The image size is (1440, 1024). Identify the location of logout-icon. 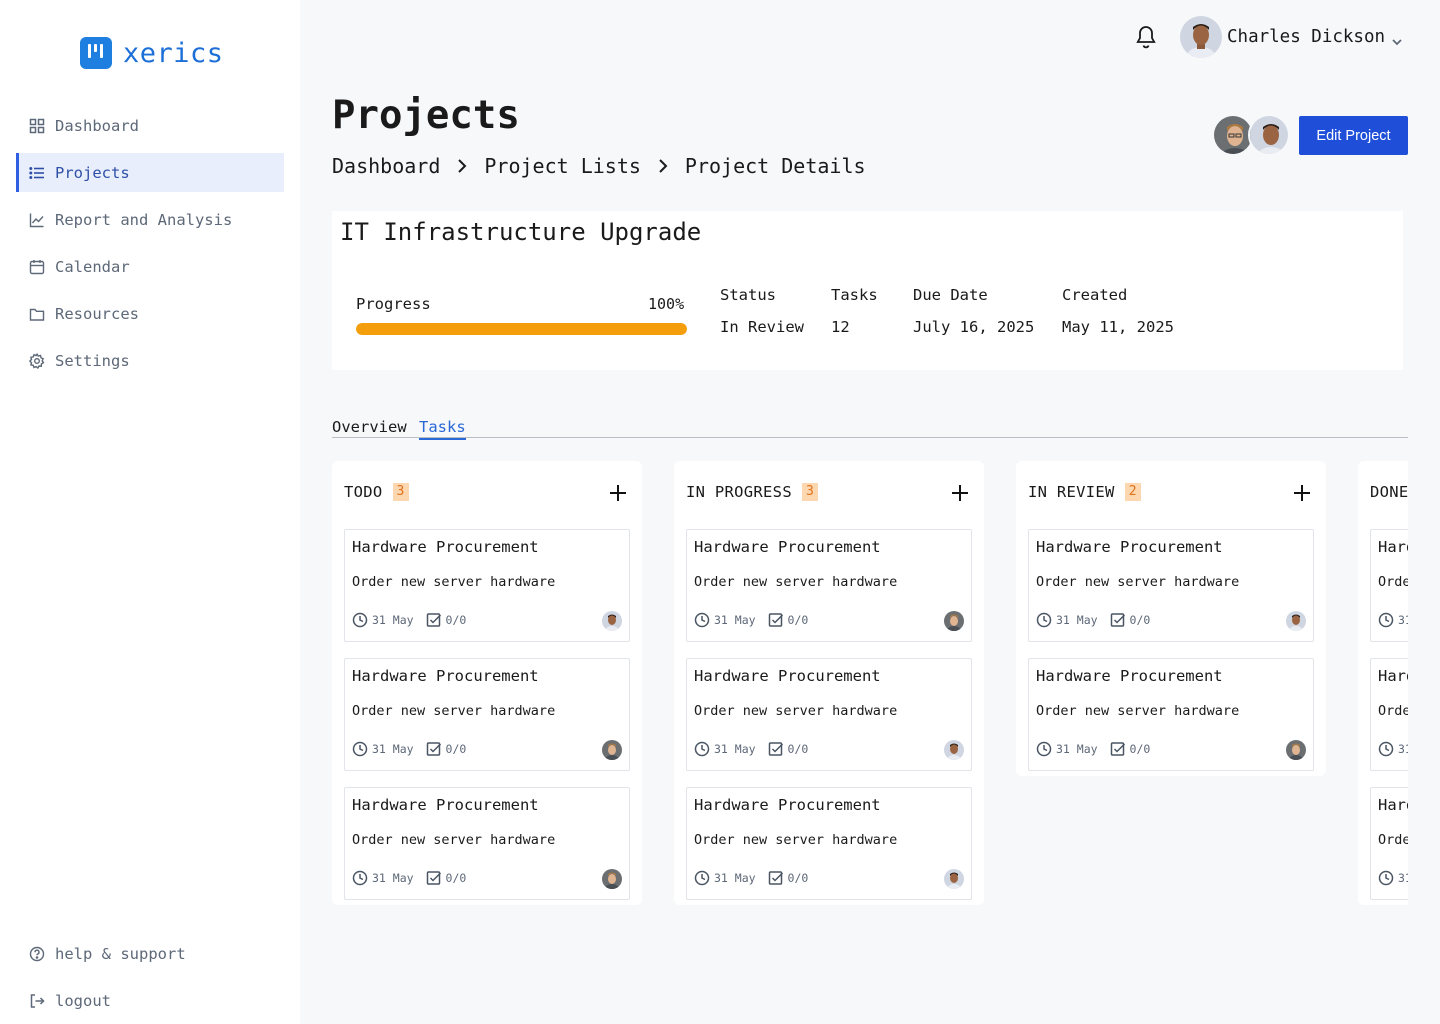
(37, 1001).